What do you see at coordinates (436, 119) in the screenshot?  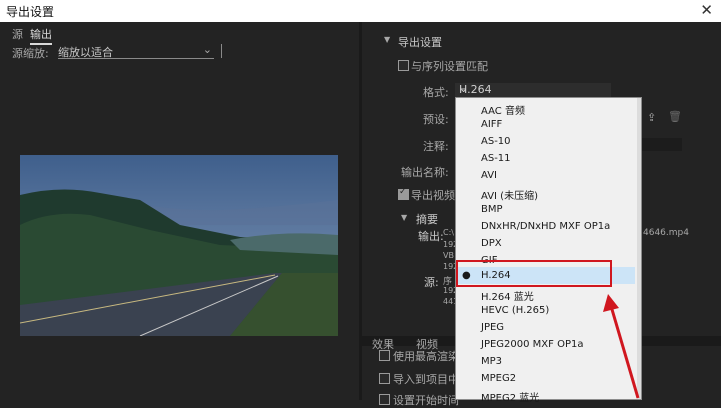 I see `preset-label: 预设:` at bounding box center [436, 119].